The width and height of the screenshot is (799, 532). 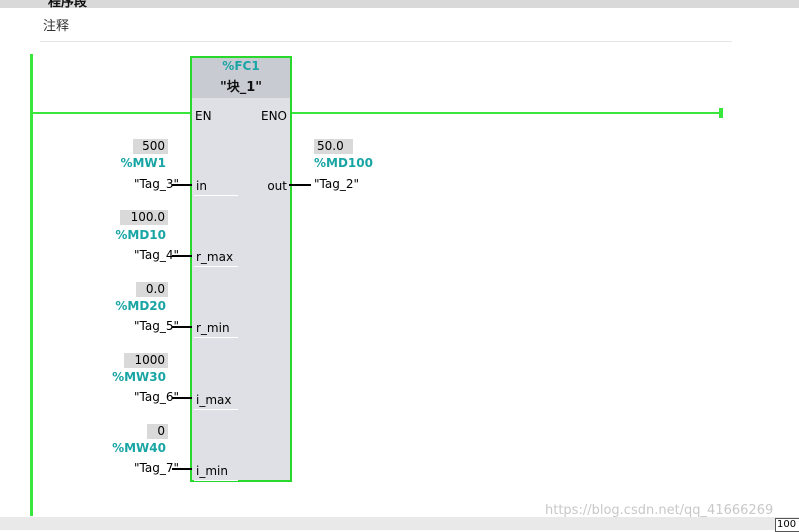 I want to click on network-title: 程序段, so click(x=68, y=5).